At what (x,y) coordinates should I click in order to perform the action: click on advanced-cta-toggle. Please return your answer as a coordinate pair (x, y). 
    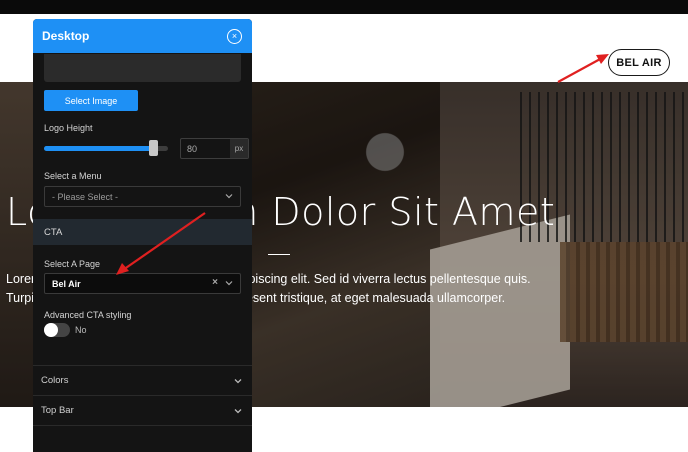
    Looking at the image, I should click on (57, 330).